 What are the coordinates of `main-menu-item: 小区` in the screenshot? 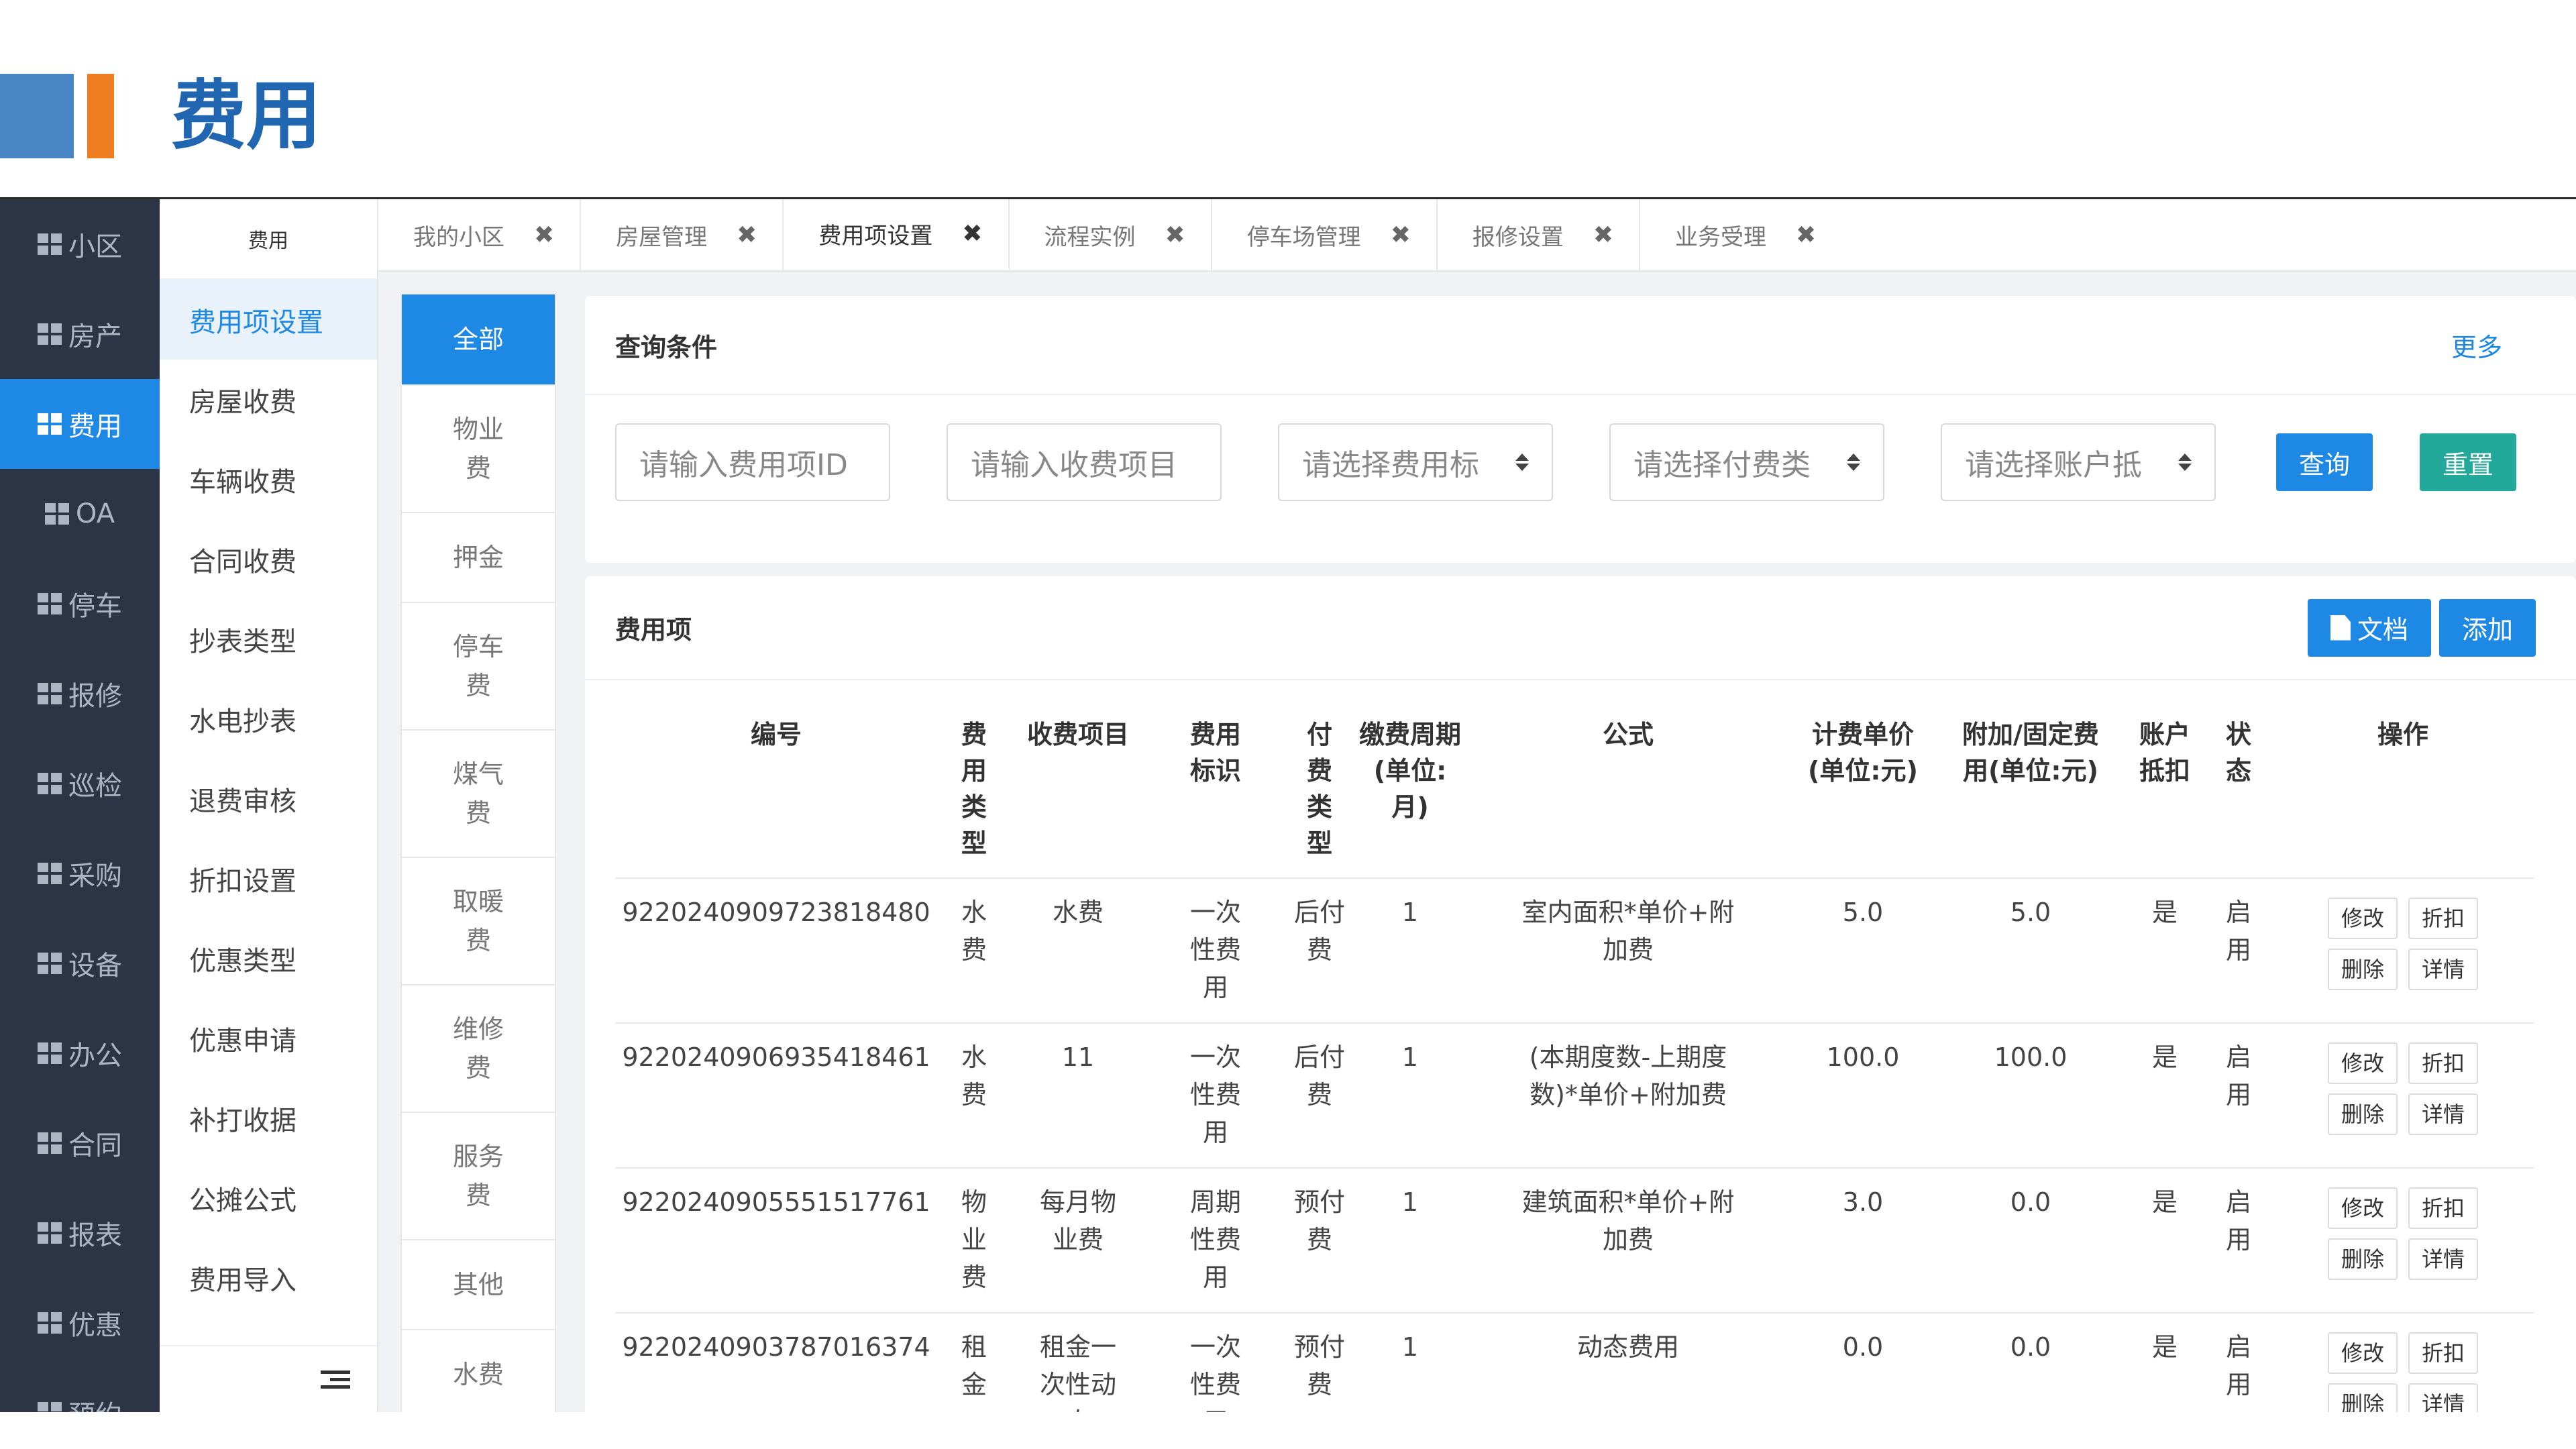 It's located at (80, 244).